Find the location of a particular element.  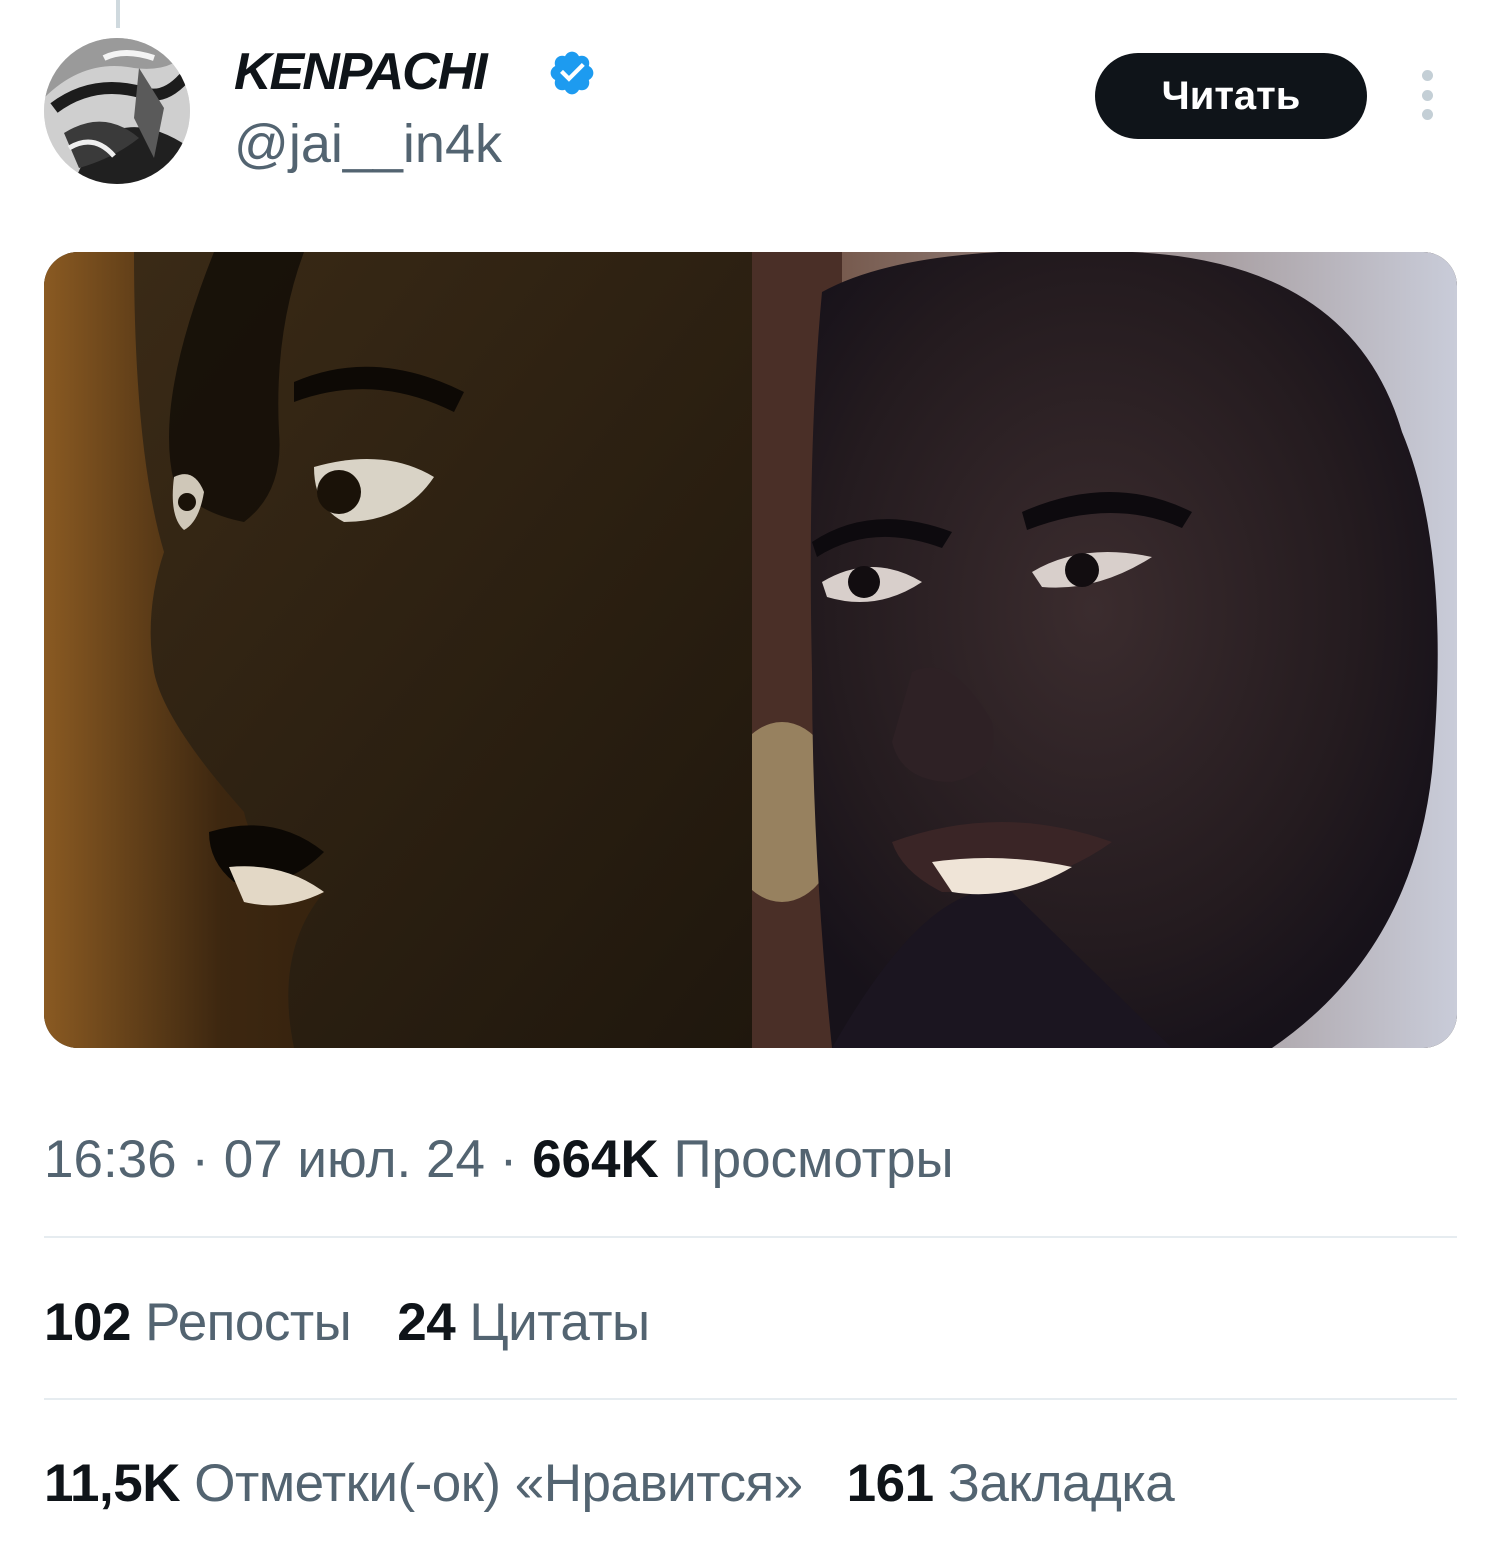

quotes-stat: 24 Цитаты is located at coordinates (523, 1322).